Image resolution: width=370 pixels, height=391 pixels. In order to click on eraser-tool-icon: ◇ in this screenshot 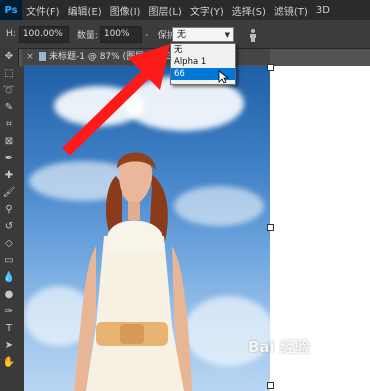, I will do `click(9, 243)`.